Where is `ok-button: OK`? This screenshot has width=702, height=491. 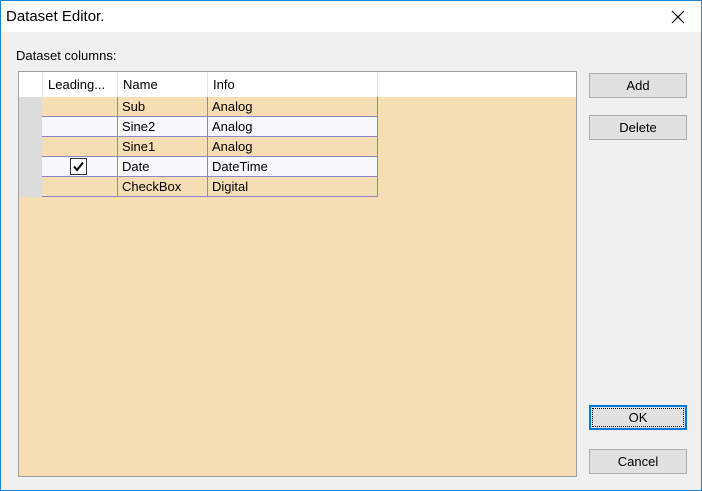
ok-button: OK is located at coordinates (638, 417).